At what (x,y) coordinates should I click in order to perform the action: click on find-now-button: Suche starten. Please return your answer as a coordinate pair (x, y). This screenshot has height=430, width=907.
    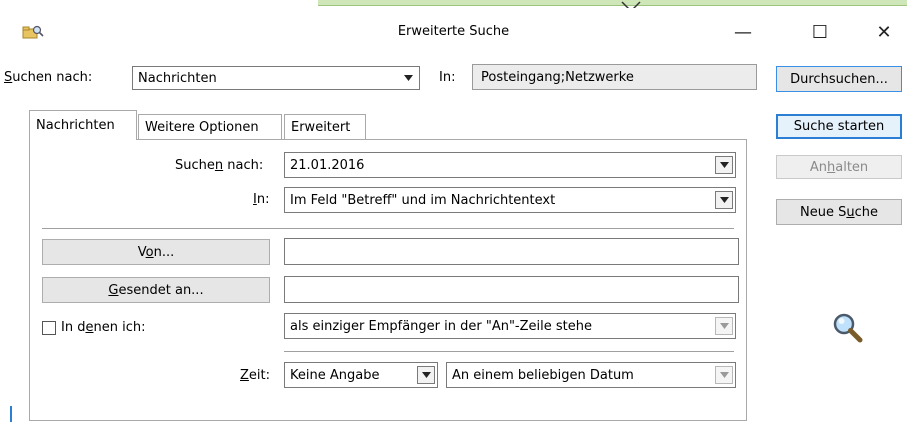
    Looking at the image, I should click on (839, 126).